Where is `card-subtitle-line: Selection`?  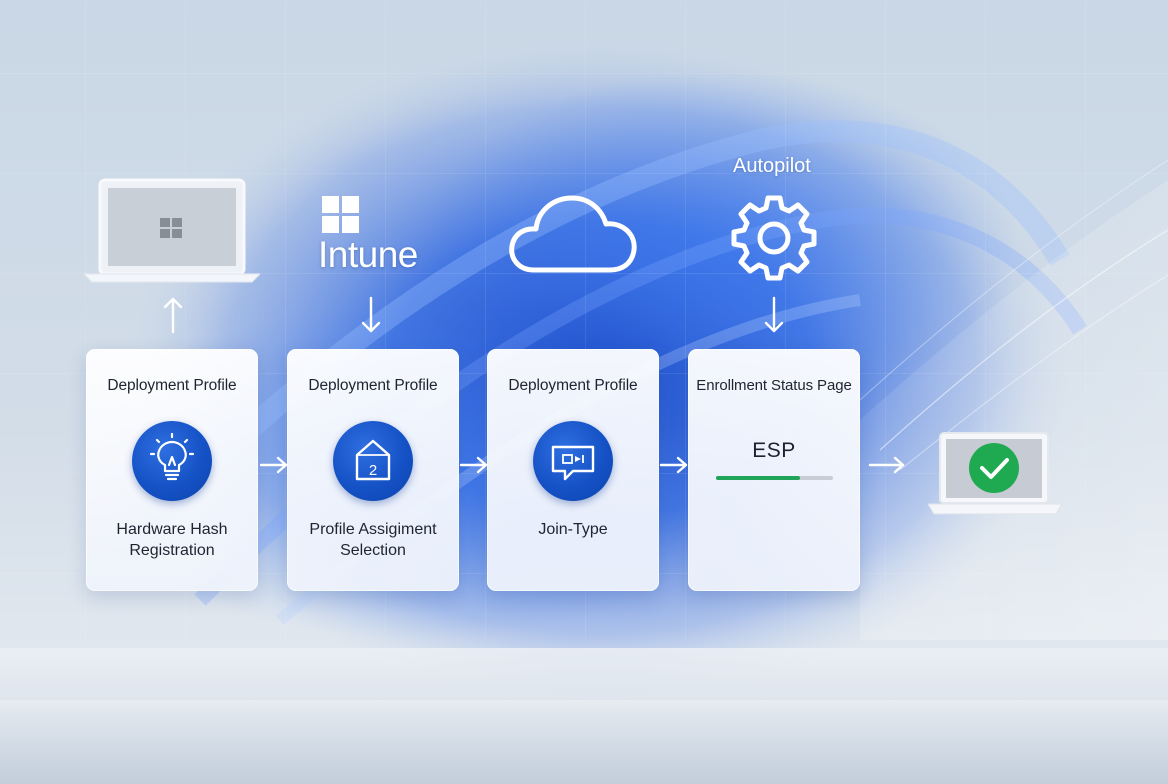 card-subtitle-line: Selection is located at coordinates (373, 550).